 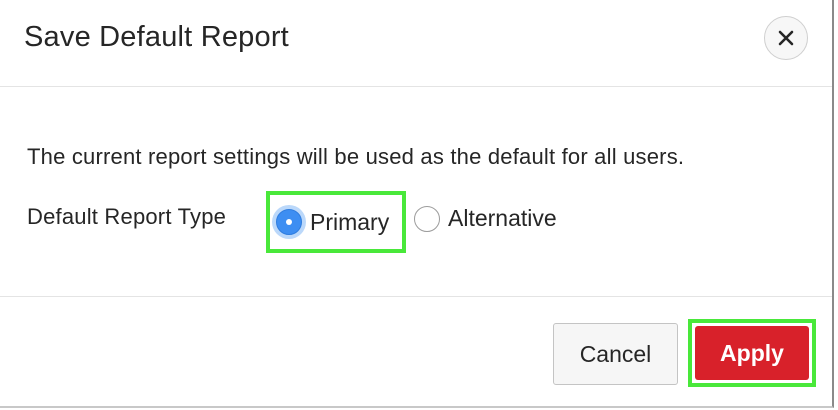 I want to click on radio-option-alternative: Alternative, so click(x=485, y=218).